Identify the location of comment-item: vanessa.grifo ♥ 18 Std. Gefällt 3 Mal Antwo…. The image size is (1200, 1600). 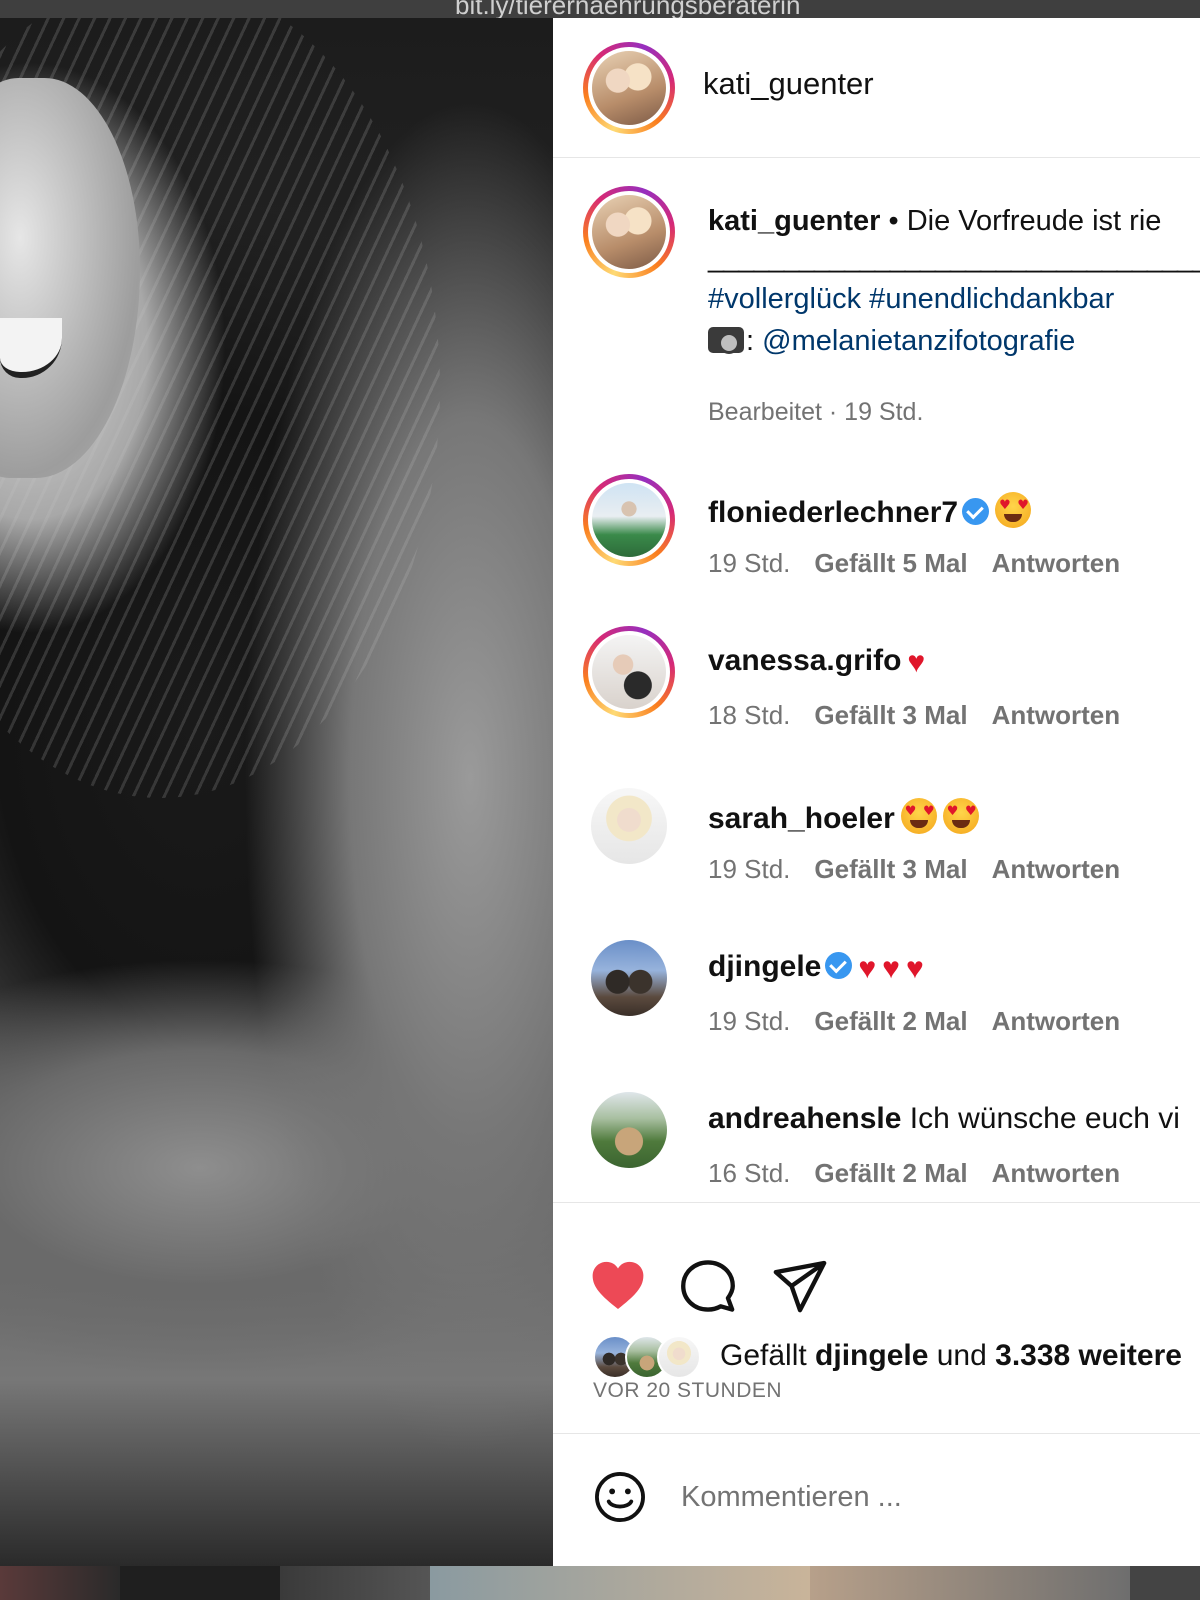
(876, 701).